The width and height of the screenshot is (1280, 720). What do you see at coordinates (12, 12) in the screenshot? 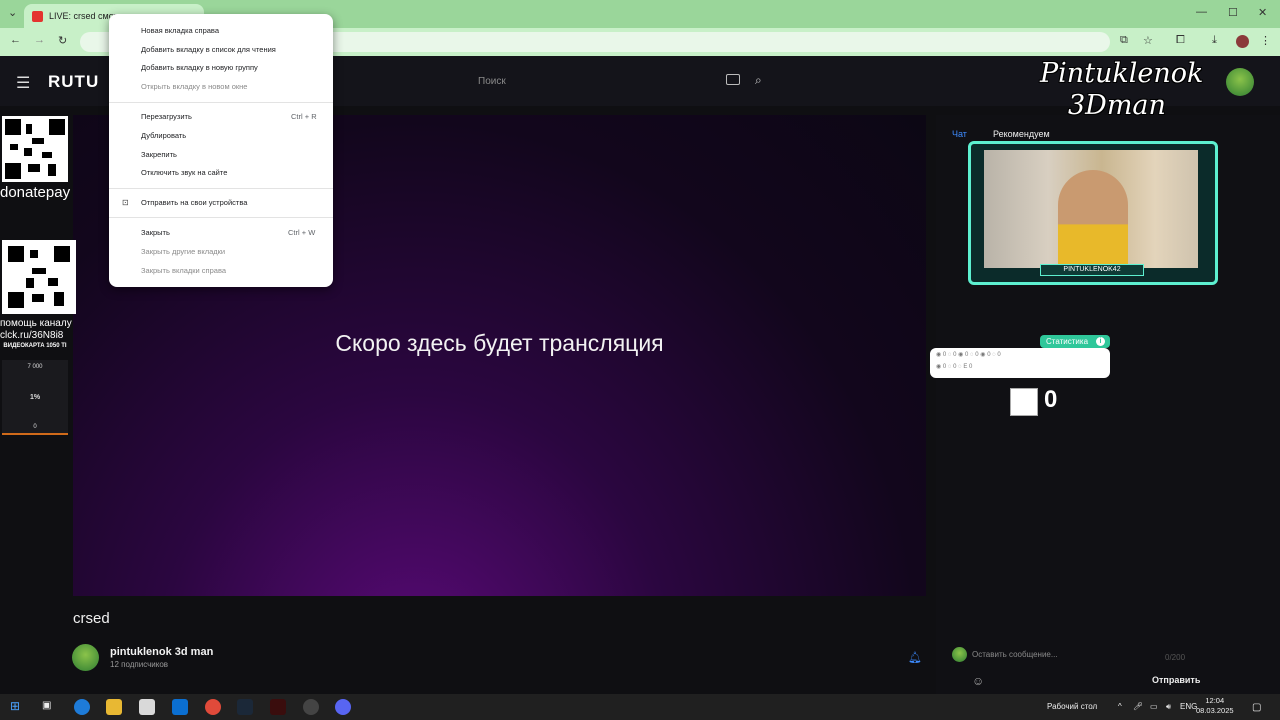
I see `tab-search-icon: ⌄` at bounding box center [12, 12].